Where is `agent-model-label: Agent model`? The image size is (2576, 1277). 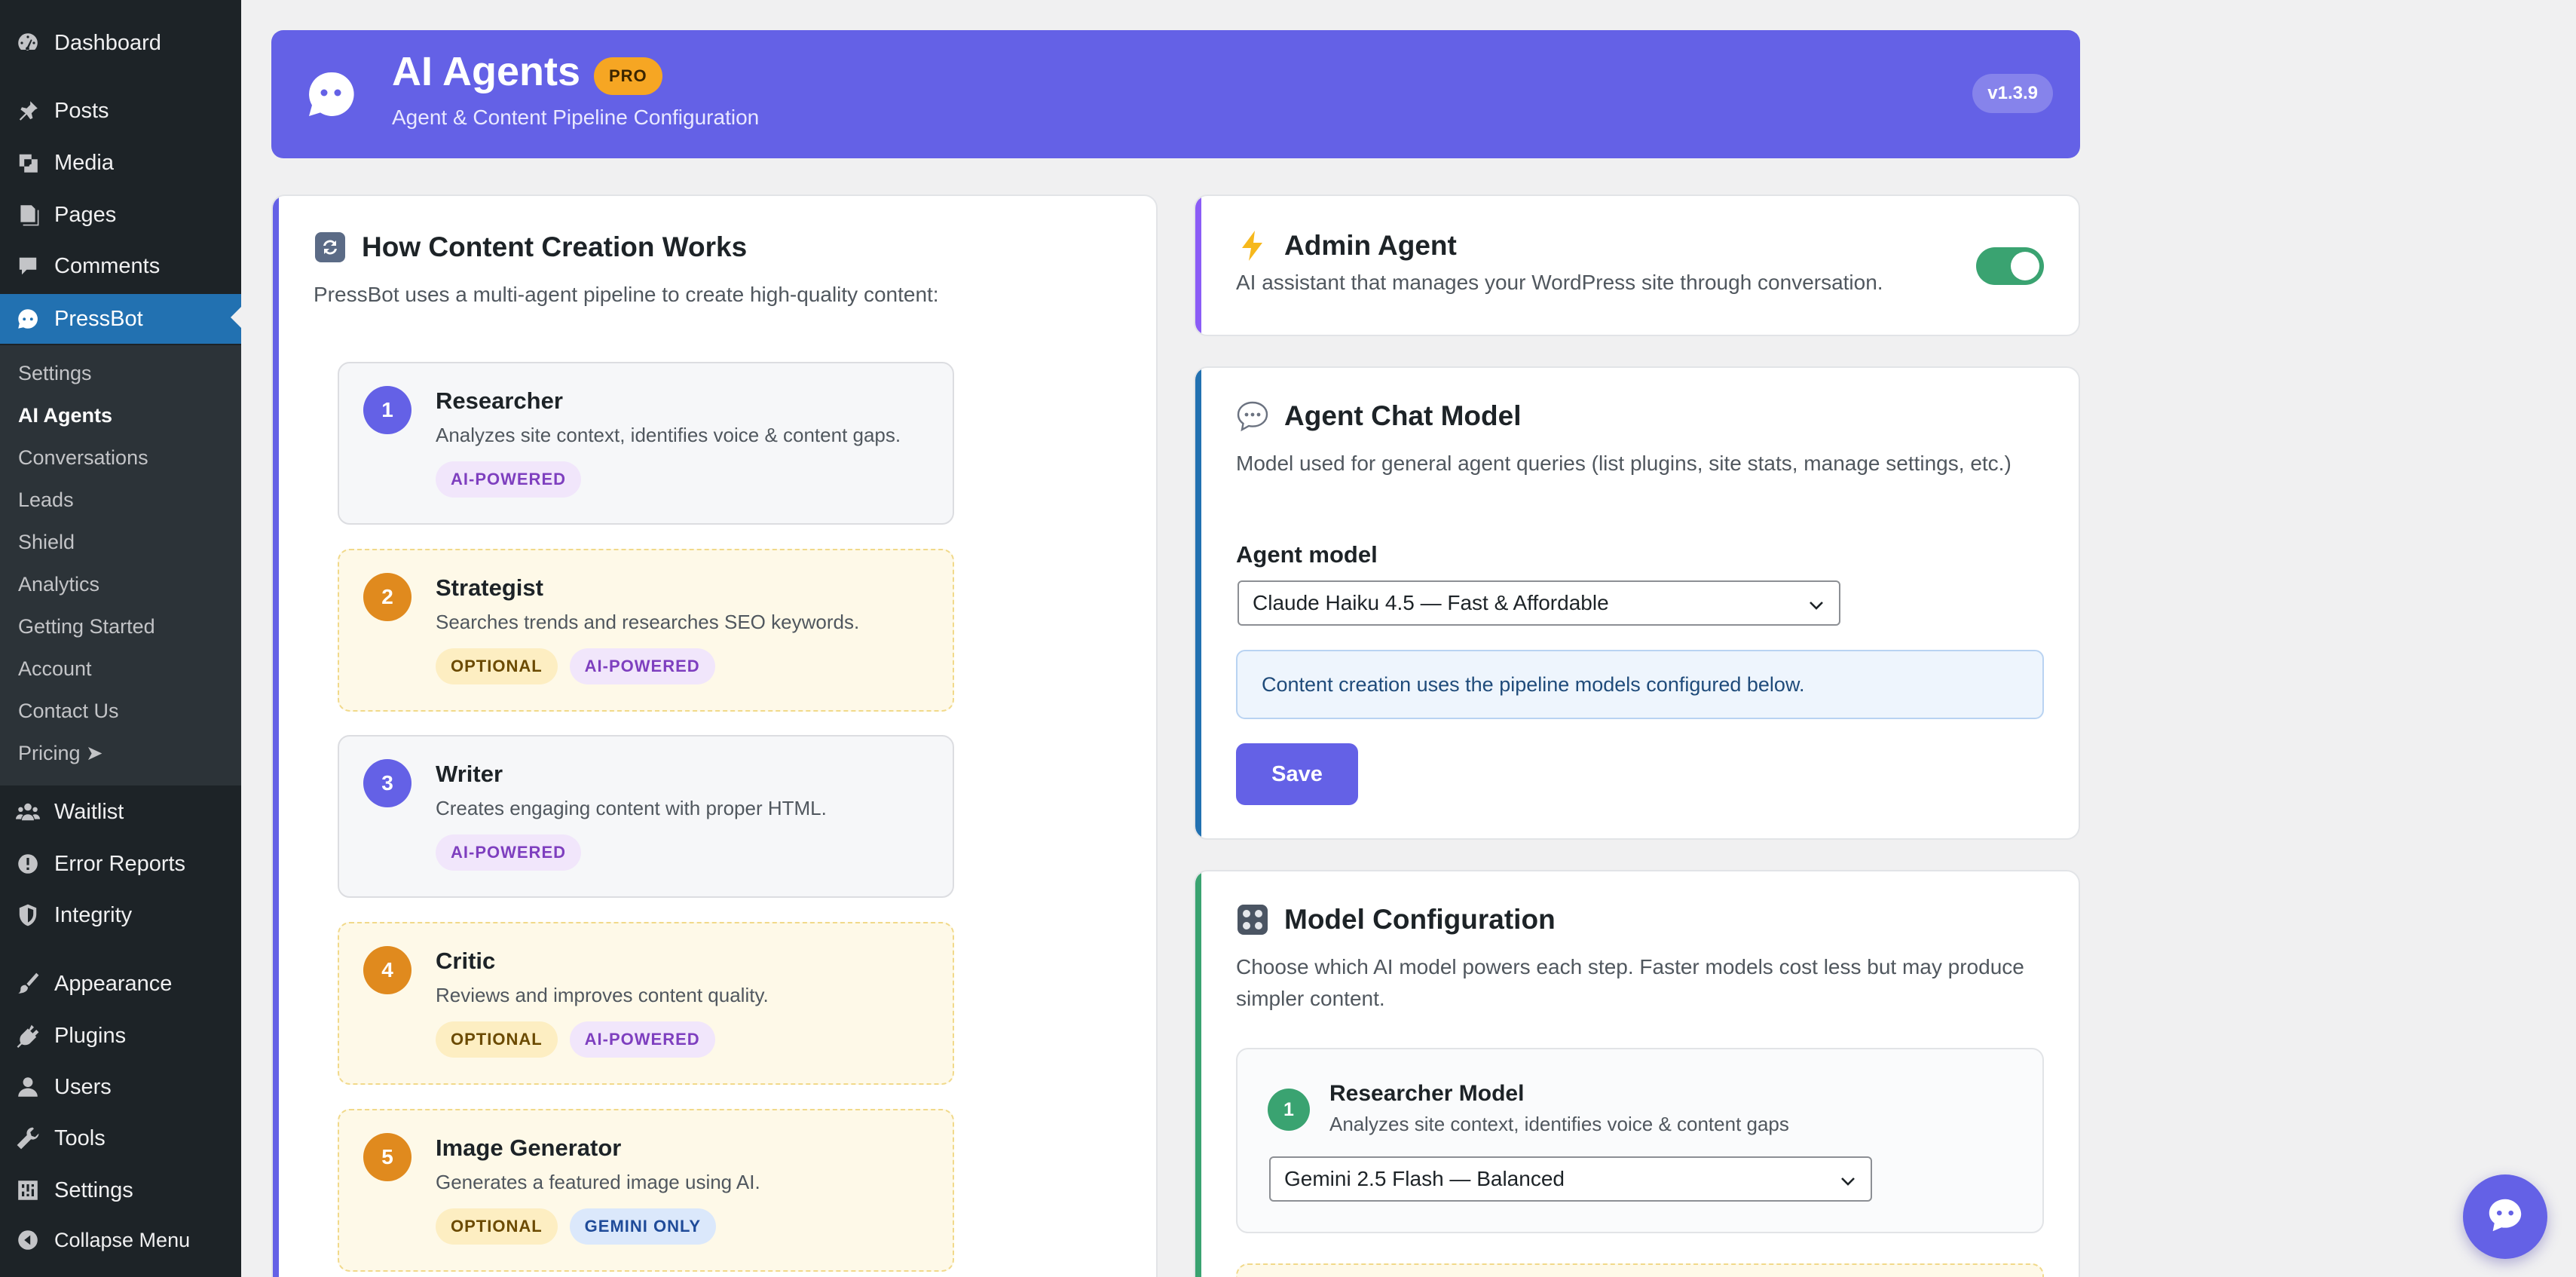 agent-model-label: Agent model is located at coordinates (1307, 554).